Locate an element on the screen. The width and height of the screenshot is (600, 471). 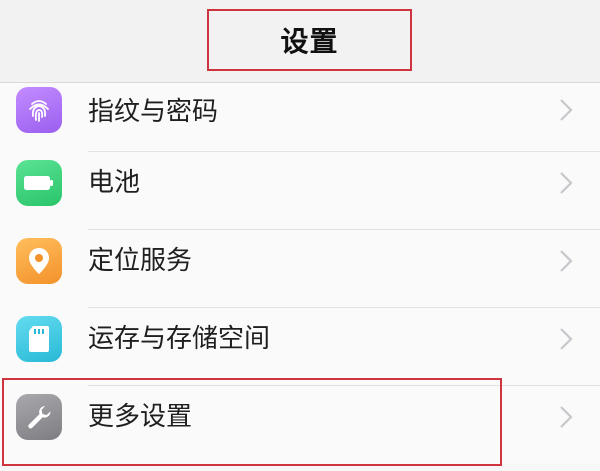
battery-icon is located at coordinates (39, 183).